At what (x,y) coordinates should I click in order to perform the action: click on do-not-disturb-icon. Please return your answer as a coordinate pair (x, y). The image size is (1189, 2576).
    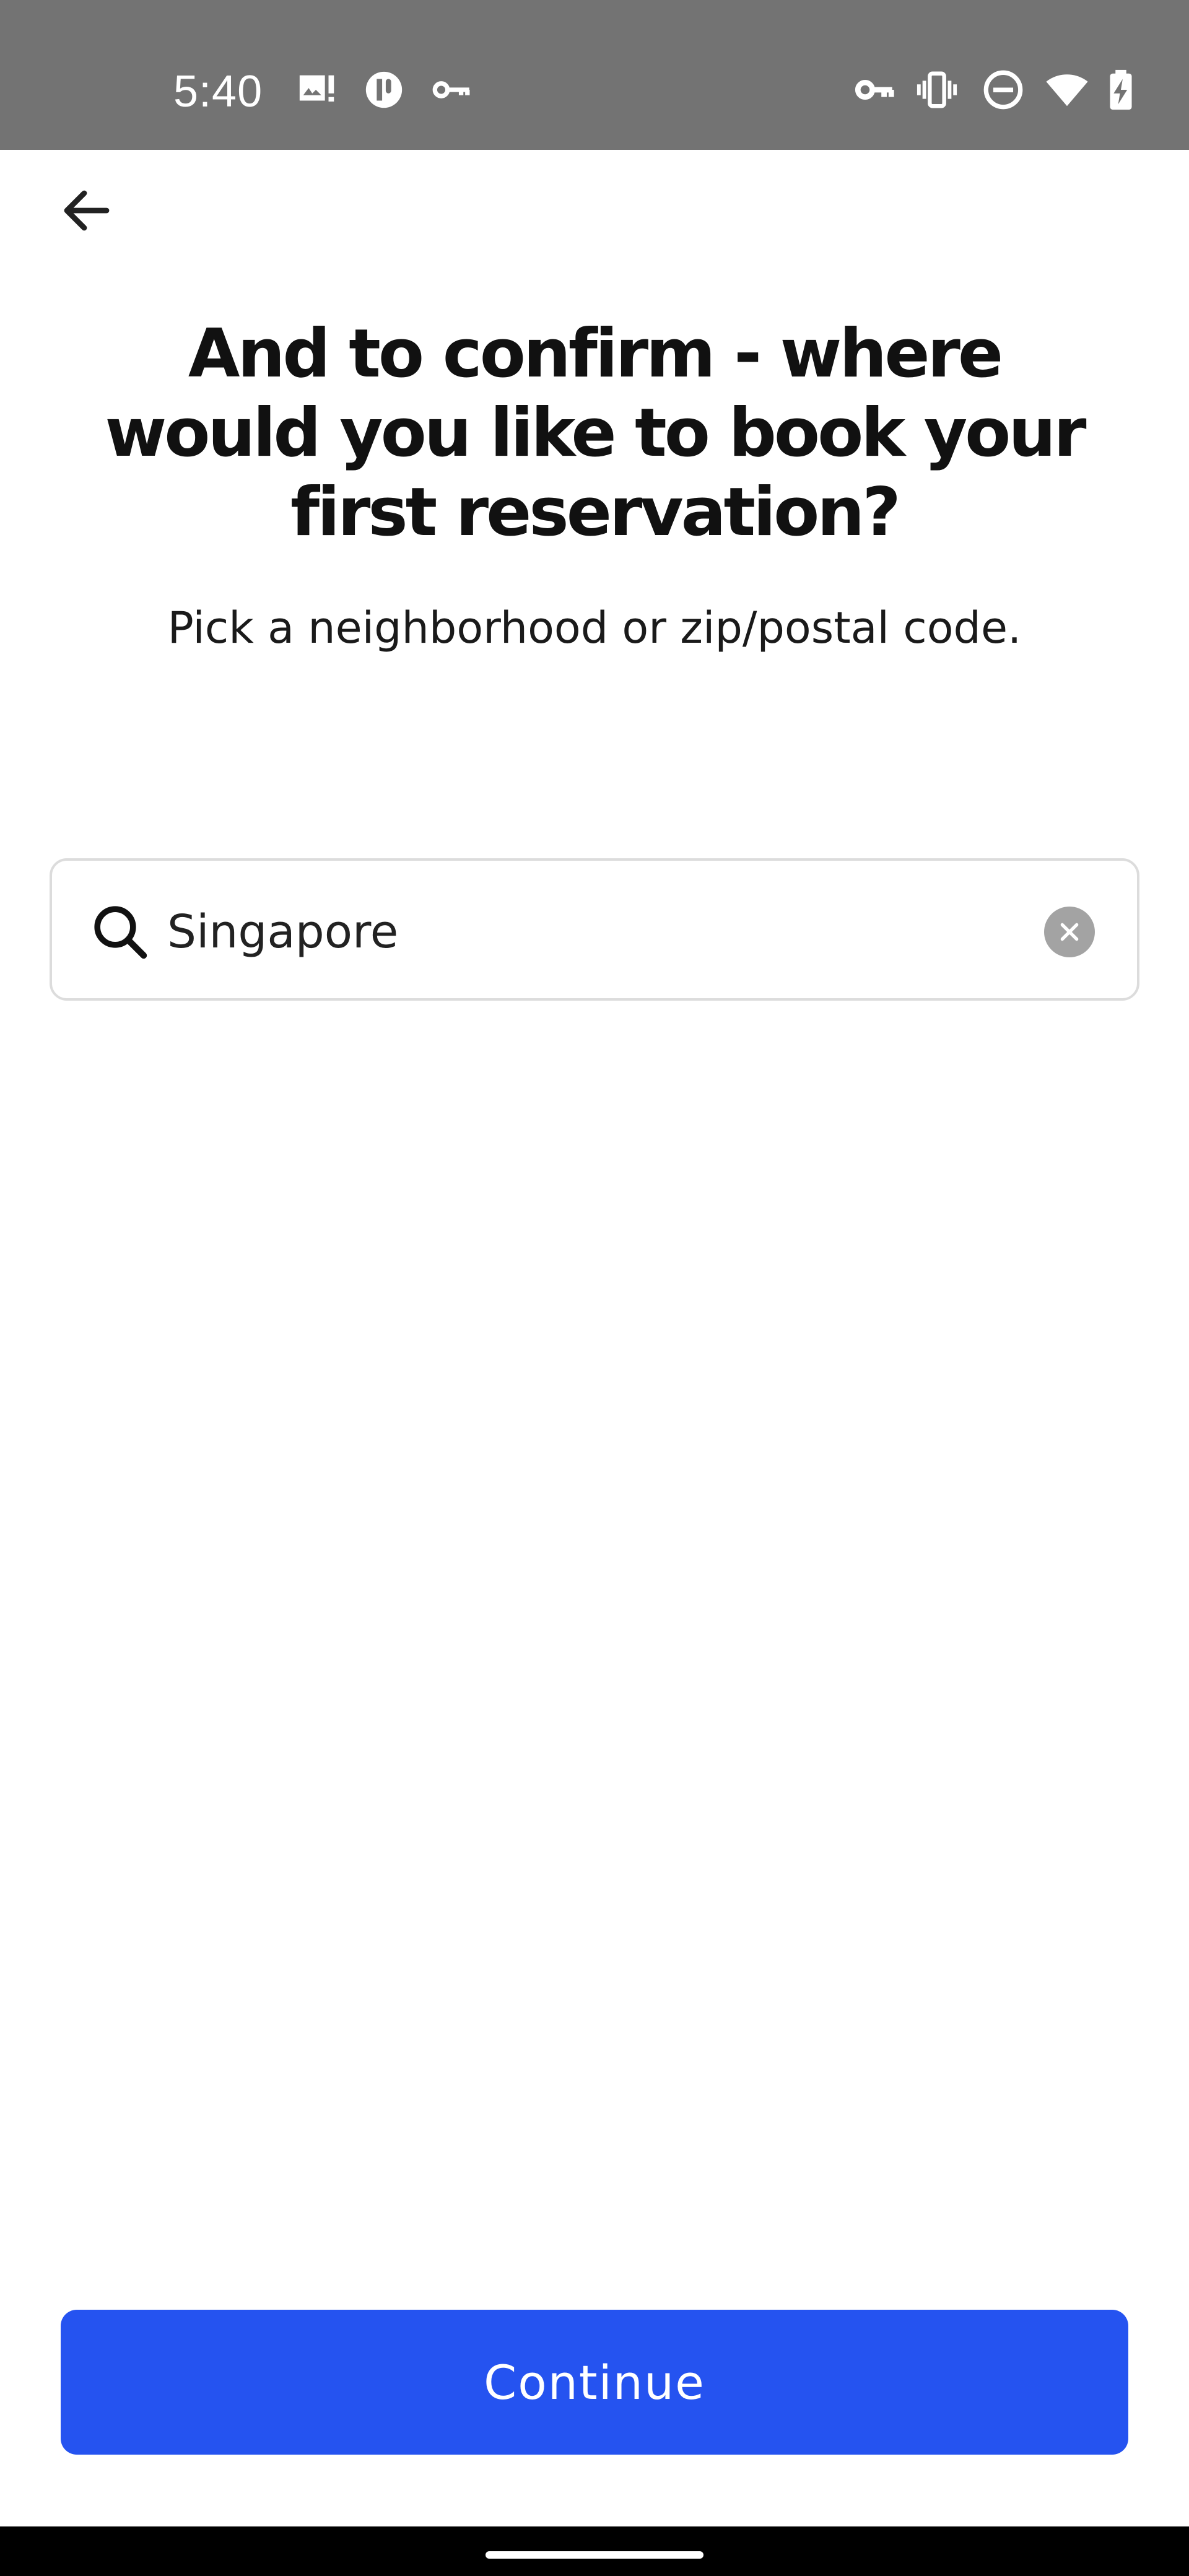
    Looking at the image, I should click on (1003, 89).